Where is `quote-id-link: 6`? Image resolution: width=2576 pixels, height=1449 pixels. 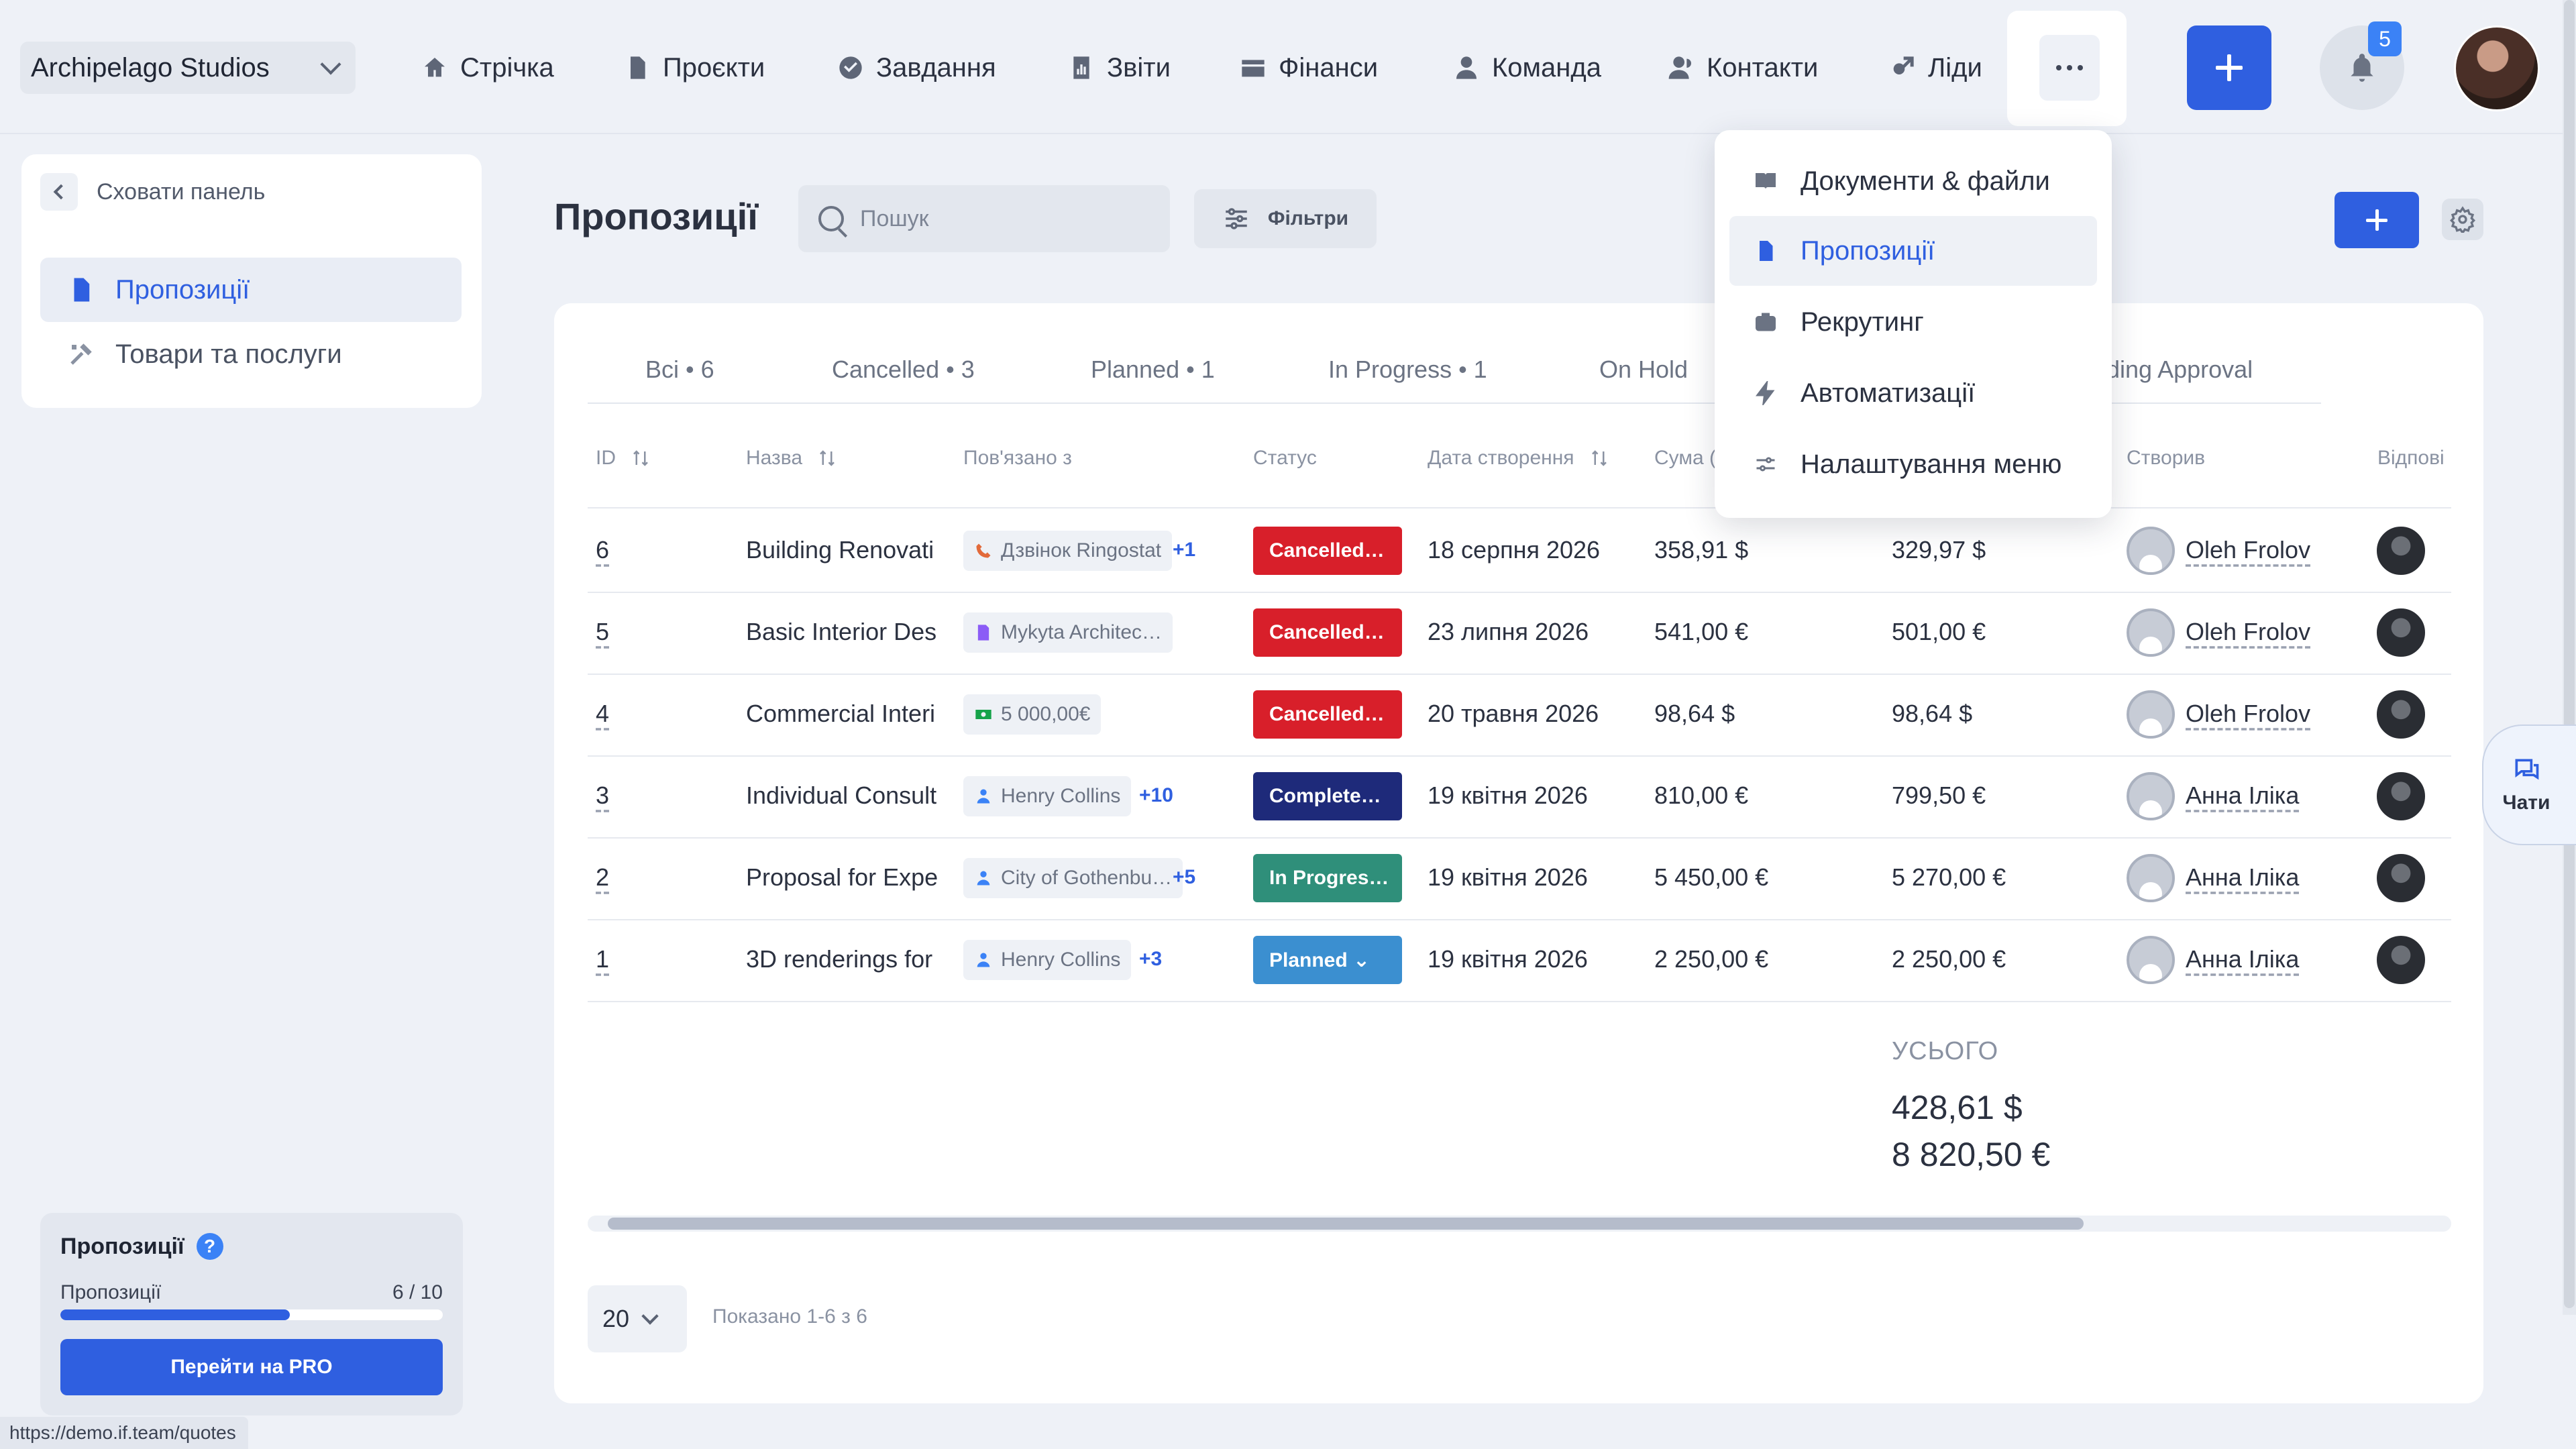
quote-id-link: 6 is located at coordinates (602, 550).